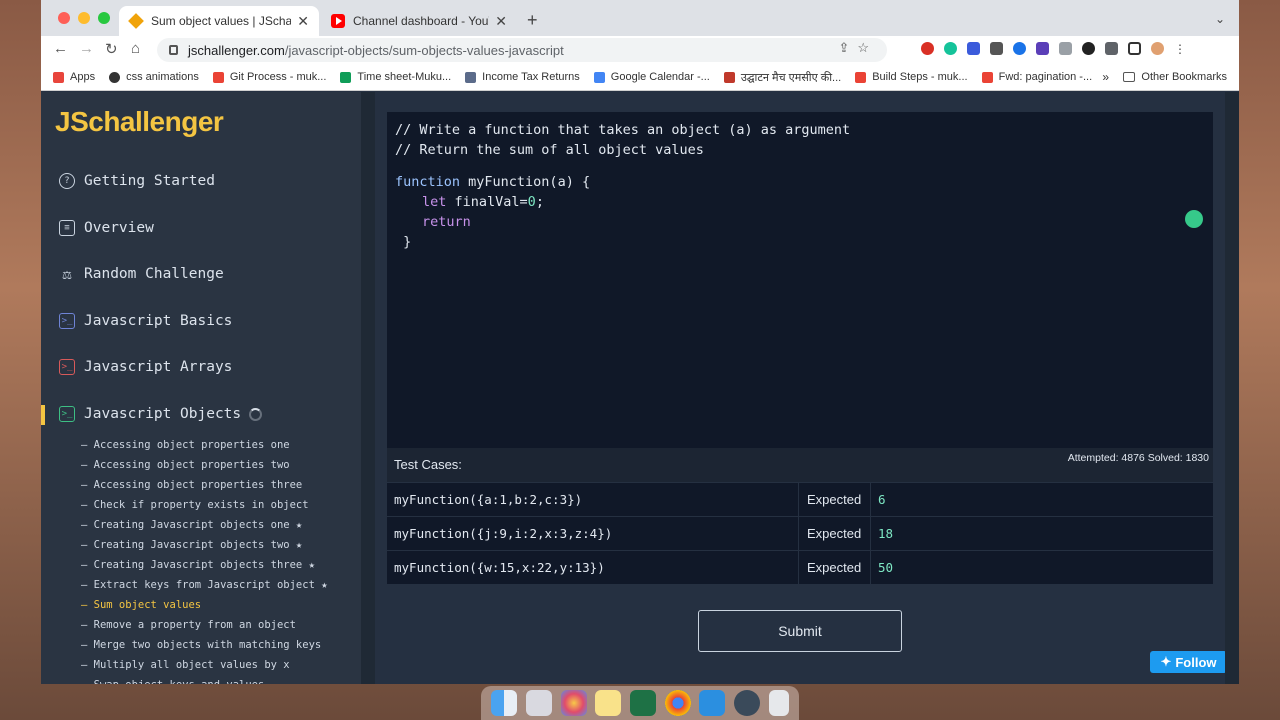 This screenshot has width=1280, height=720. What do you see at coordinates (204, 585) in the screenshot?
I see `challenge-link: – Extract keys from Javascript object ★` at bounding box center [204, 585].